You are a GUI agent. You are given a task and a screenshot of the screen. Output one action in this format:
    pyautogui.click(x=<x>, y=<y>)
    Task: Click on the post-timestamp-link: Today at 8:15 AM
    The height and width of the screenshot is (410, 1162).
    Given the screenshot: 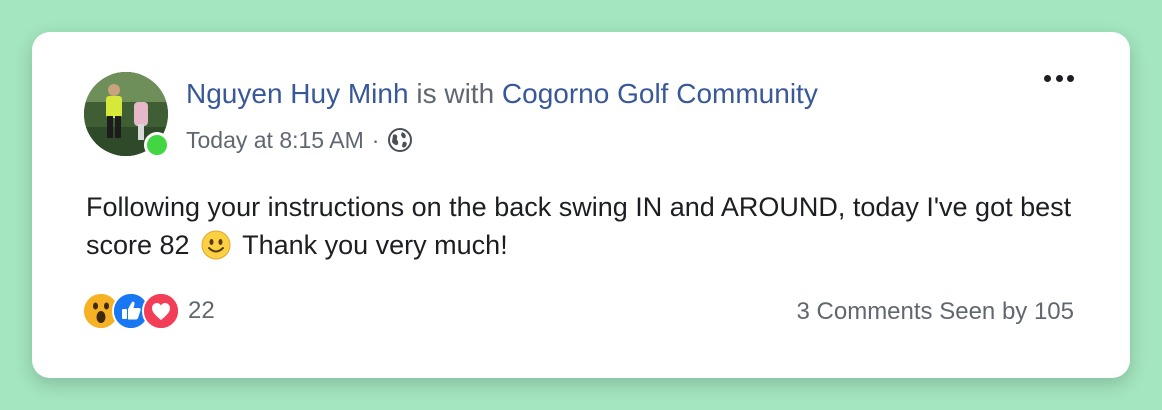 What is the action you would take?
    pyautogui.click(x=275, y=140)
    